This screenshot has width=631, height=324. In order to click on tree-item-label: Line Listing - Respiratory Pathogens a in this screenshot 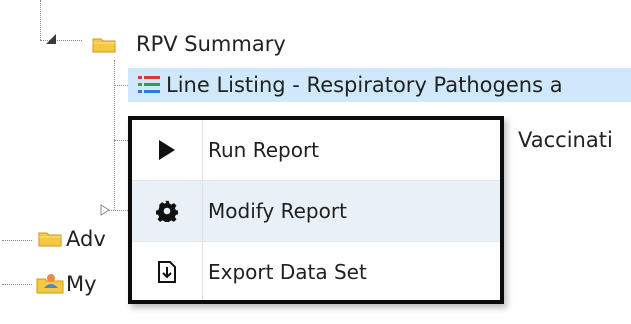, I will do `click(364, 85)`.